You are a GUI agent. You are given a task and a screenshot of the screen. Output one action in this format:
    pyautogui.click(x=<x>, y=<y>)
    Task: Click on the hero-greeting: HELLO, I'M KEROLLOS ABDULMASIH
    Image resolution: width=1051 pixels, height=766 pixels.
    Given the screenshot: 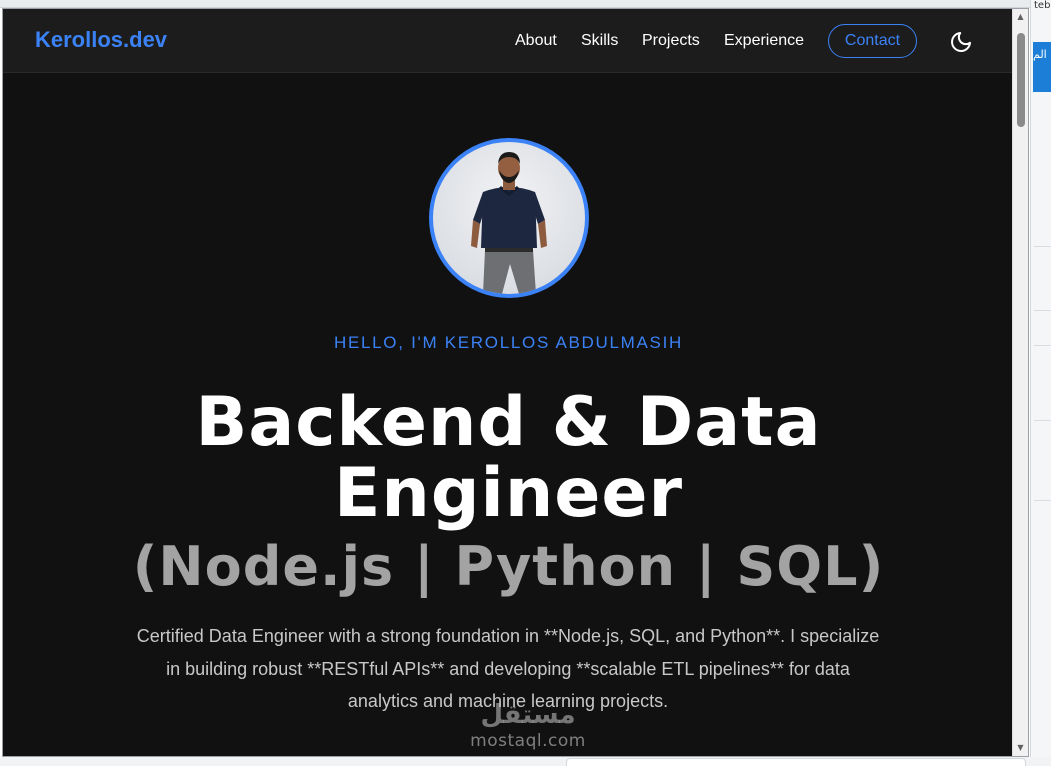 What is the action you would take?
    pyautogui.click(x=508, y=342)
    